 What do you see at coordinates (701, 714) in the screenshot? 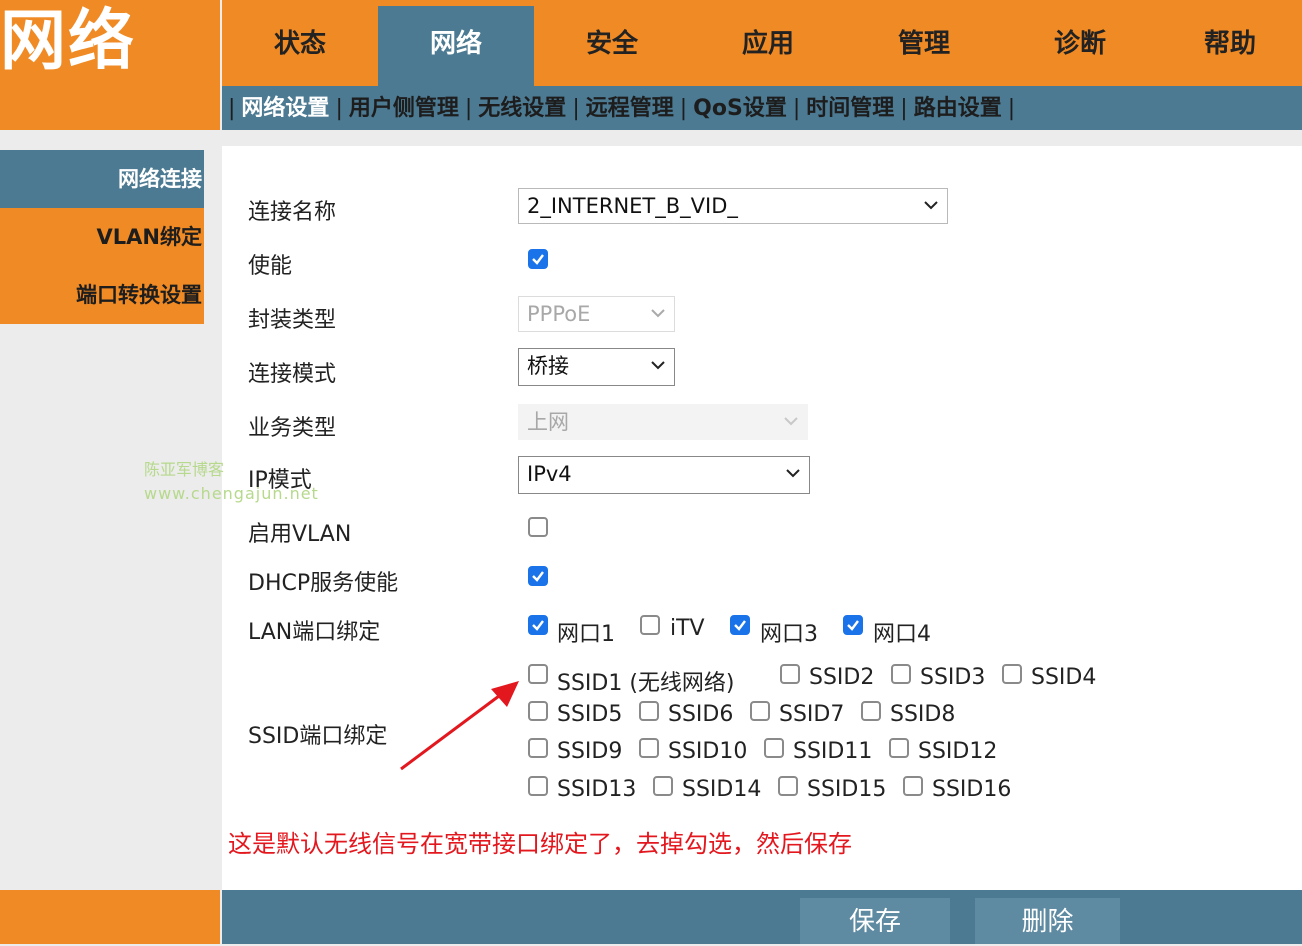
I see `ssid6-label: SSID6` at bounding box center [701, 714].